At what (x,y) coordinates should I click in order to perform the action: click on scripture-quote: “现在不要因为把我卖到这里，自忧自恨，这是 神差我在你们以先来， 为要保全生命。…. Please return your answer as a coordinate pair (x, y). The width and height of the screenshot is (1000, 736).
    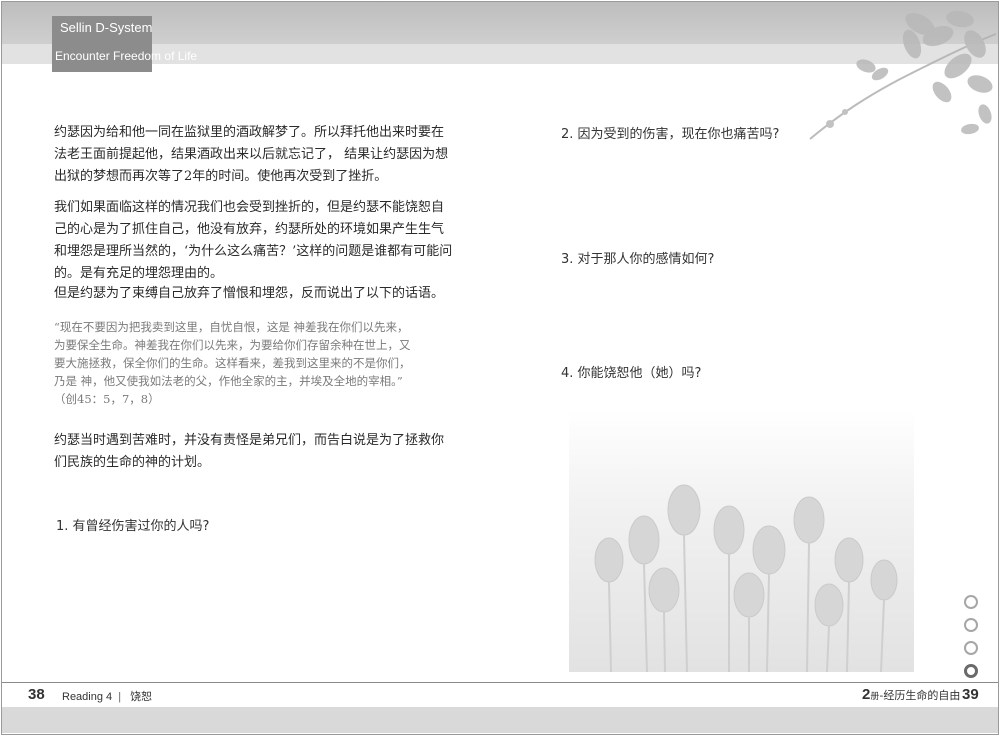
    Looking at the image, I should click on (259, 363).